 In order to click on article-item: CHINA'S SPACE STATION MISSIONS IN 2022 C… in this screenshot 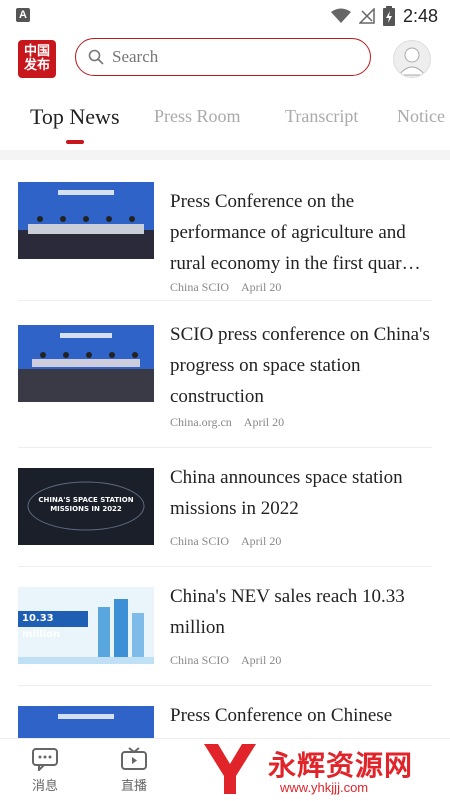, I will do `click(225, 511)`.